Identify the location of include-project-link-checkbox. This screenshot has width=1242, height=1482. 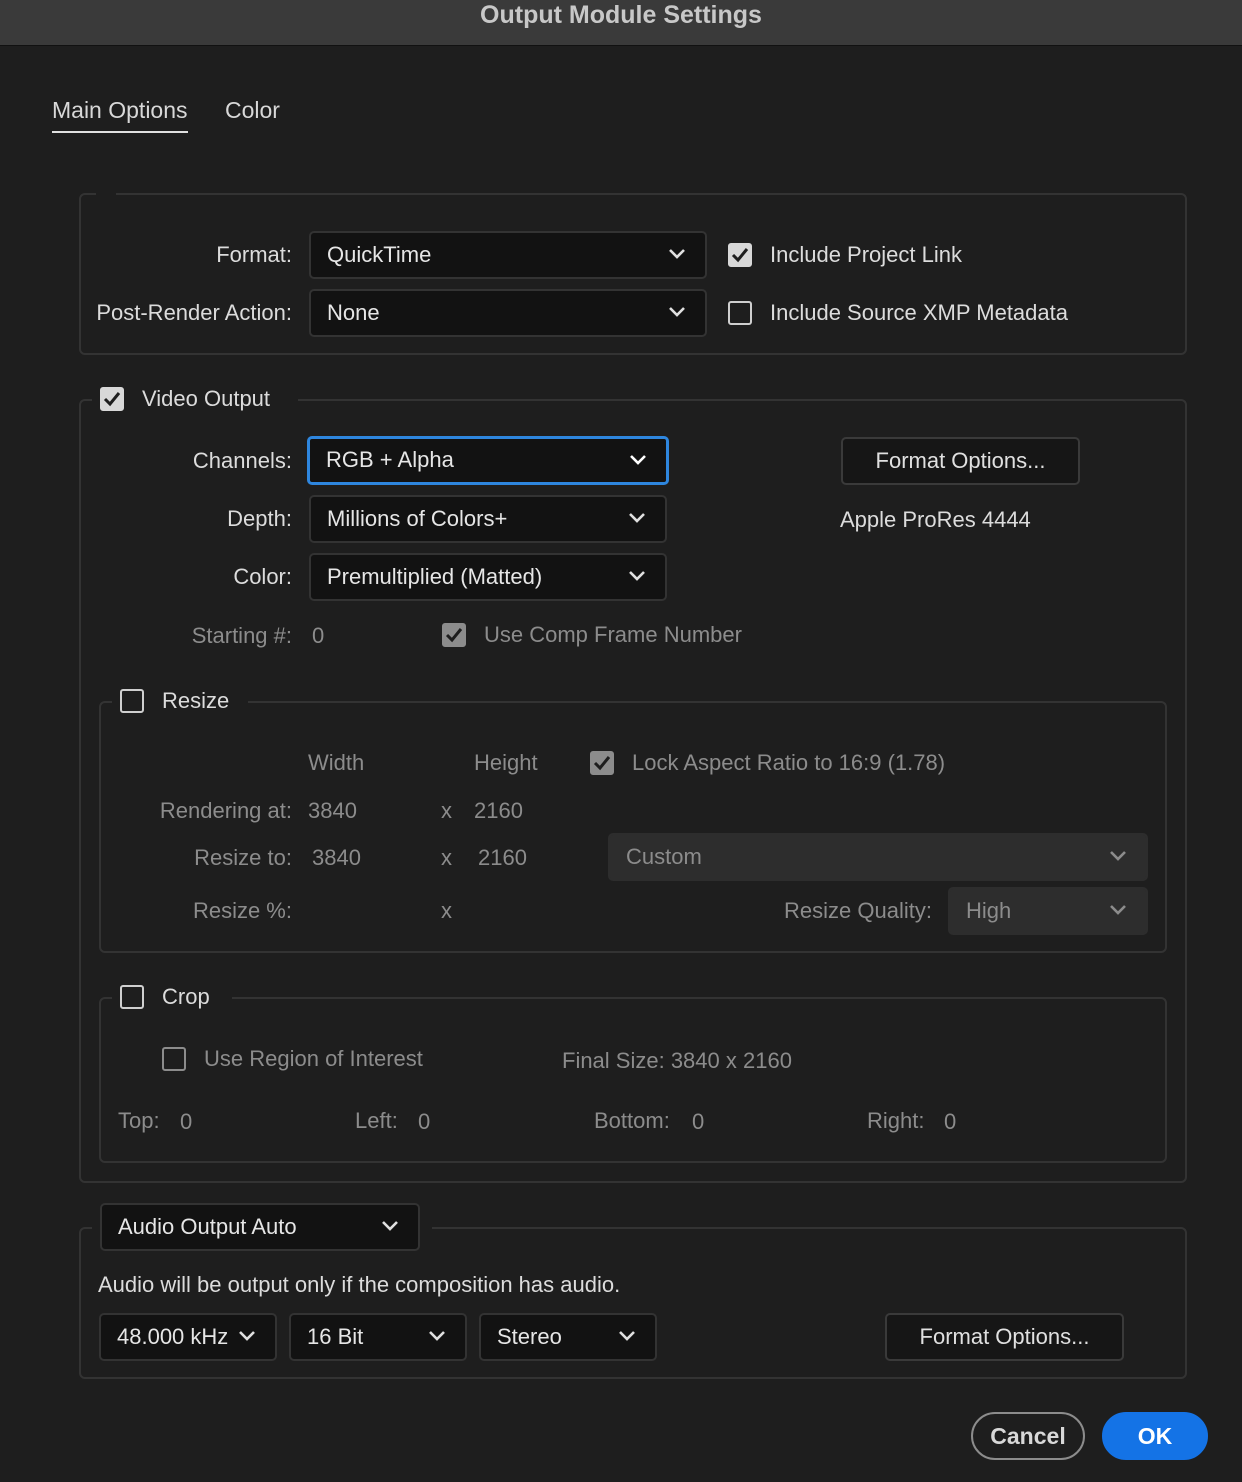
(740, 255).